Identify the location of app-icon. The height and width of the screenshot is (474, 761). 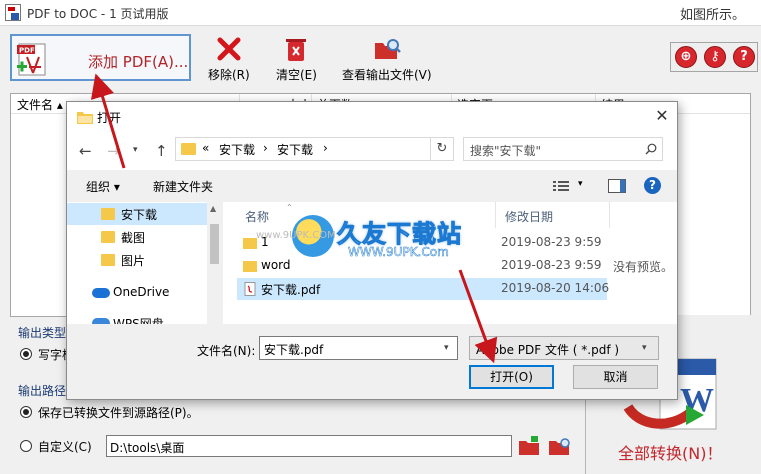
(13, 12).